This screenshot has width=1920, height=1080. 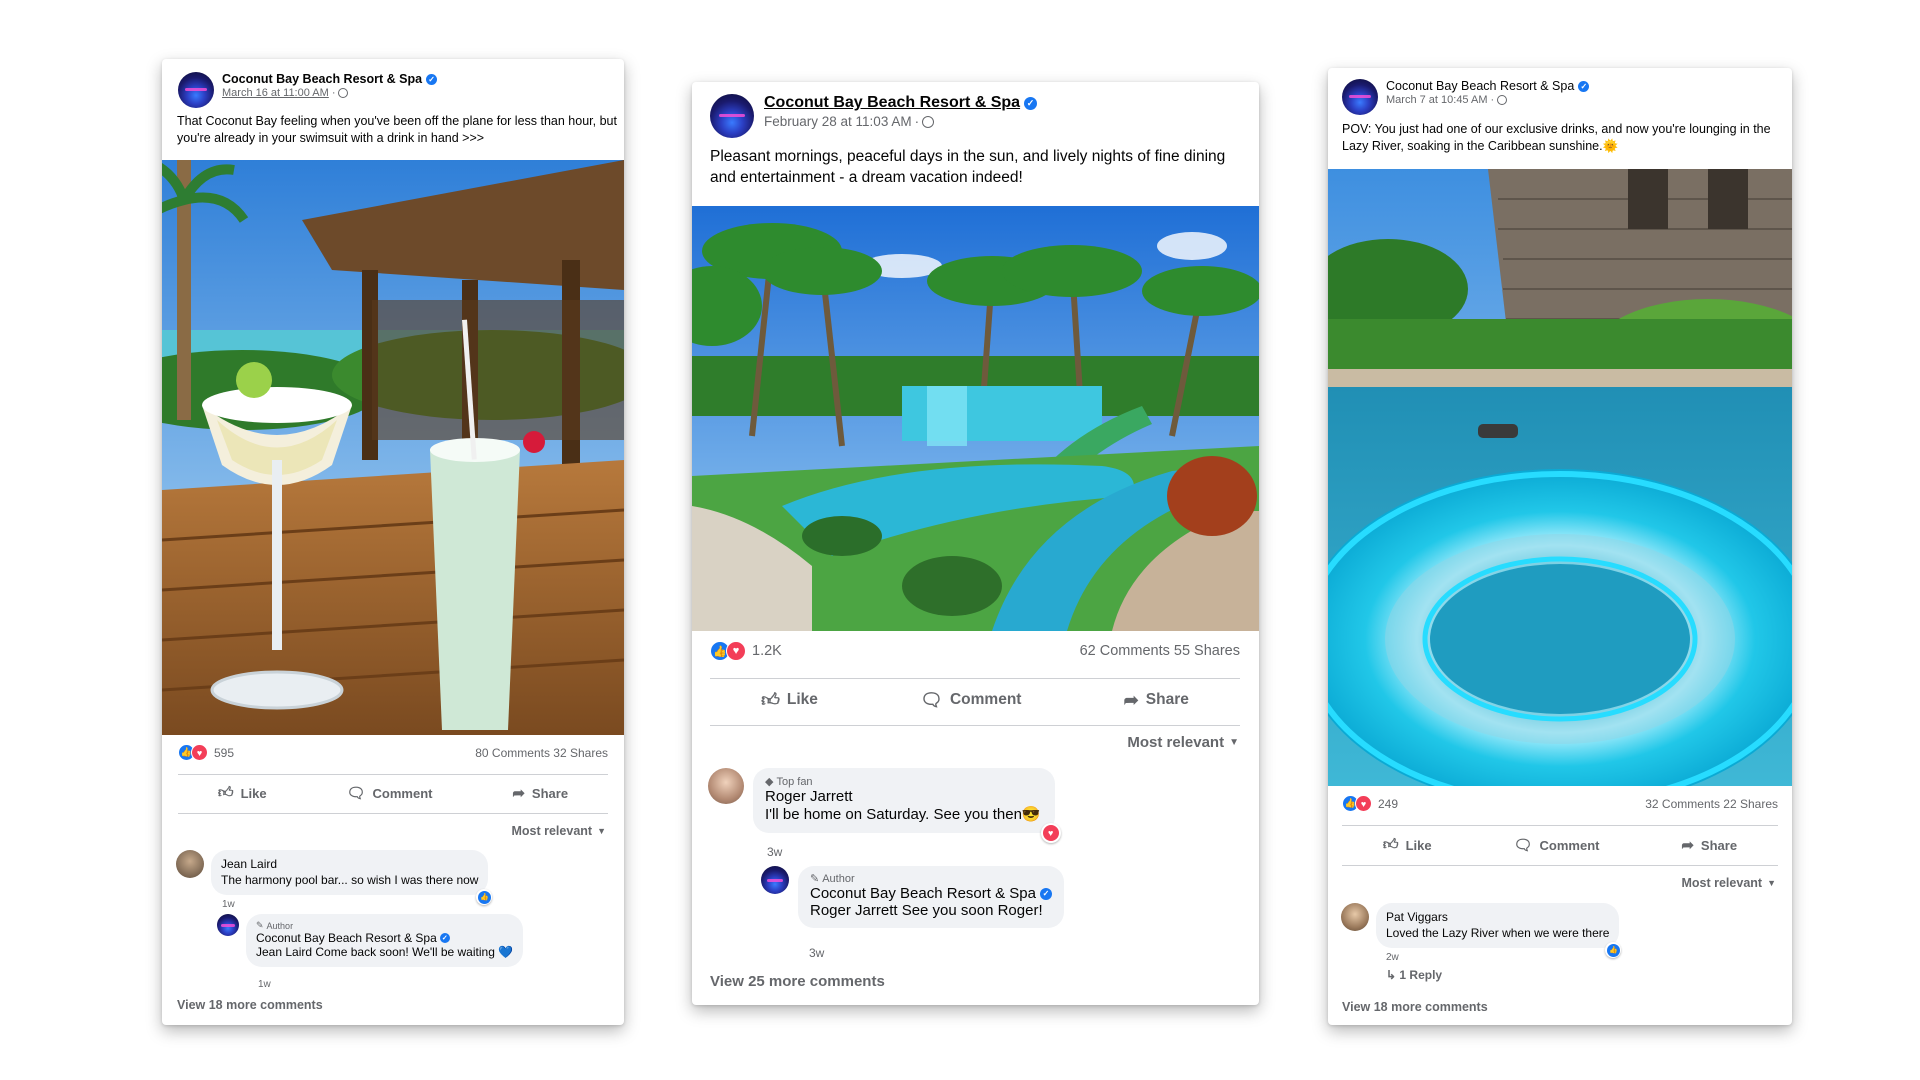 I want to click on comments-count: 80 Comments, so click(x=512, y=753).